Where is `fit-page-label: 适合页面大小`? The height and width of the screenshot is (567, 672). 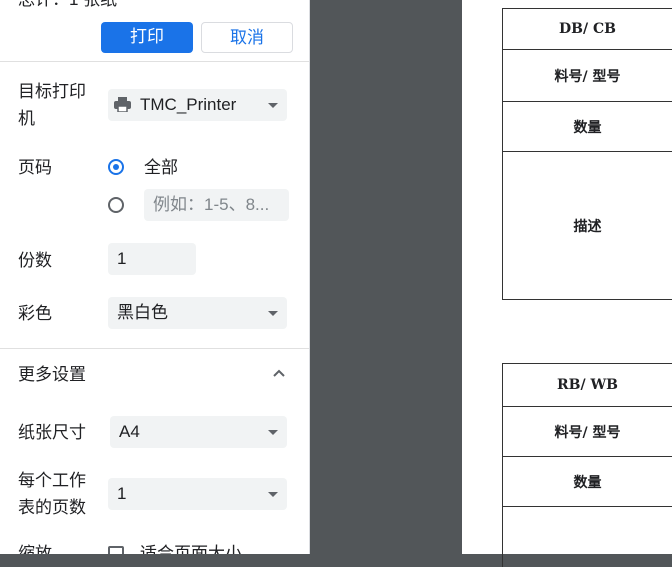
fit-page-label: 适合页面大小 is located at coordinates (191, 549).